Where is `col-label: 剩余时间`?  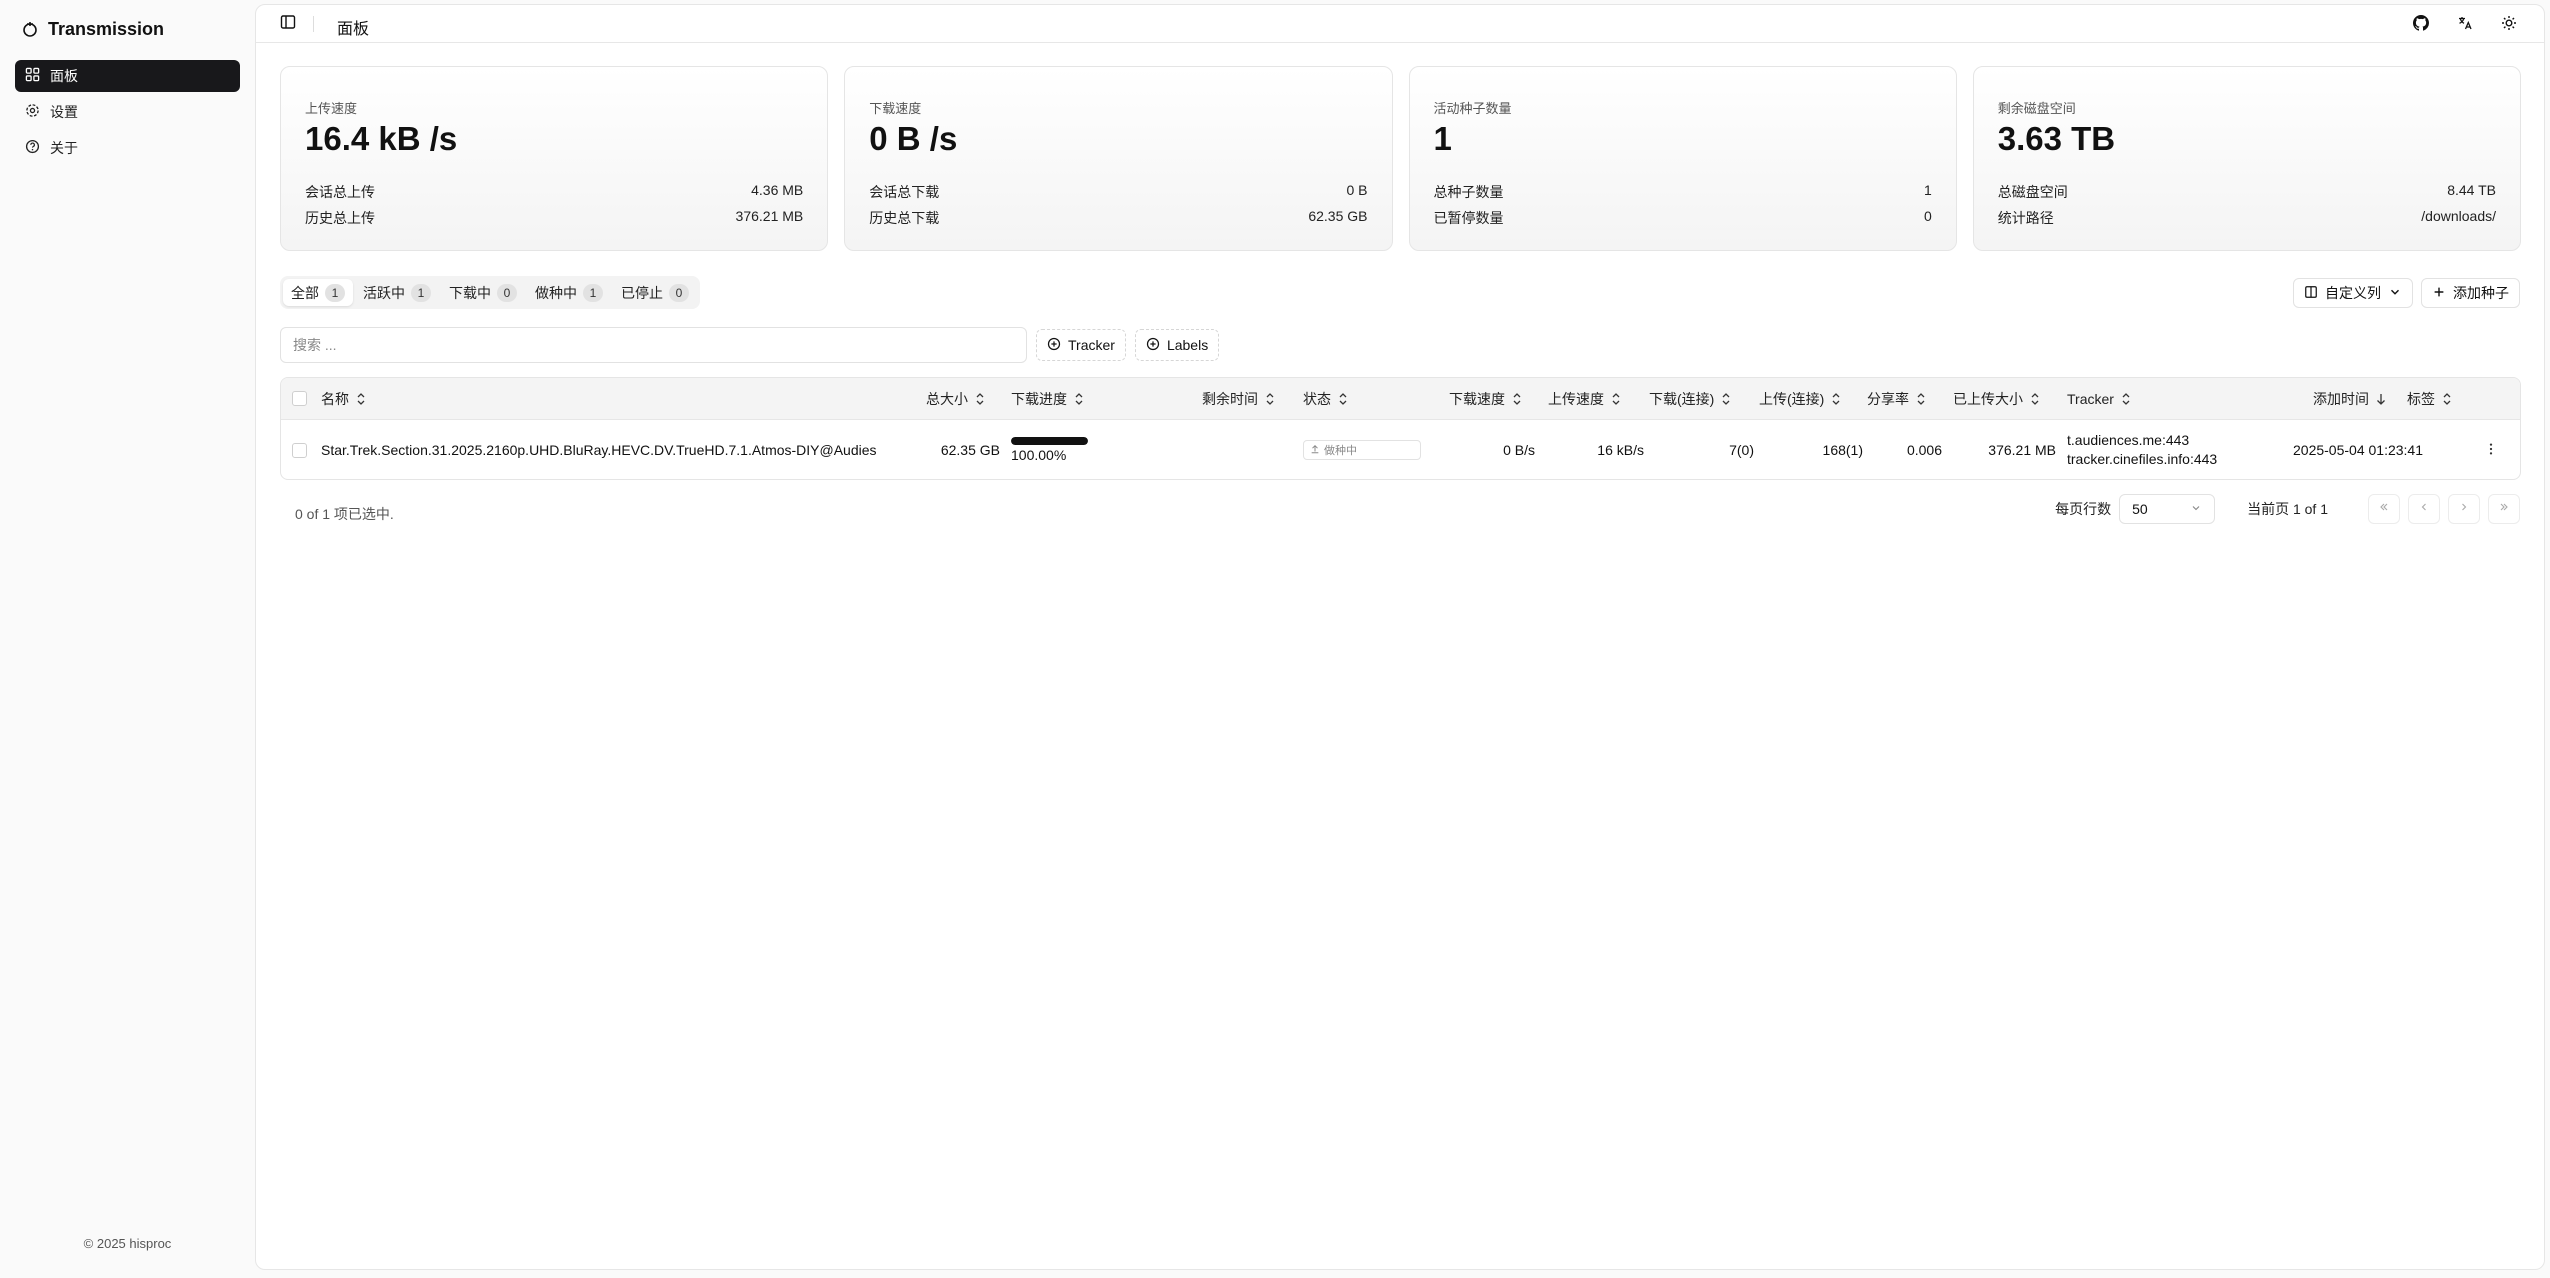 col-label: 剩余时间 is located at coordinates (1230, 398).